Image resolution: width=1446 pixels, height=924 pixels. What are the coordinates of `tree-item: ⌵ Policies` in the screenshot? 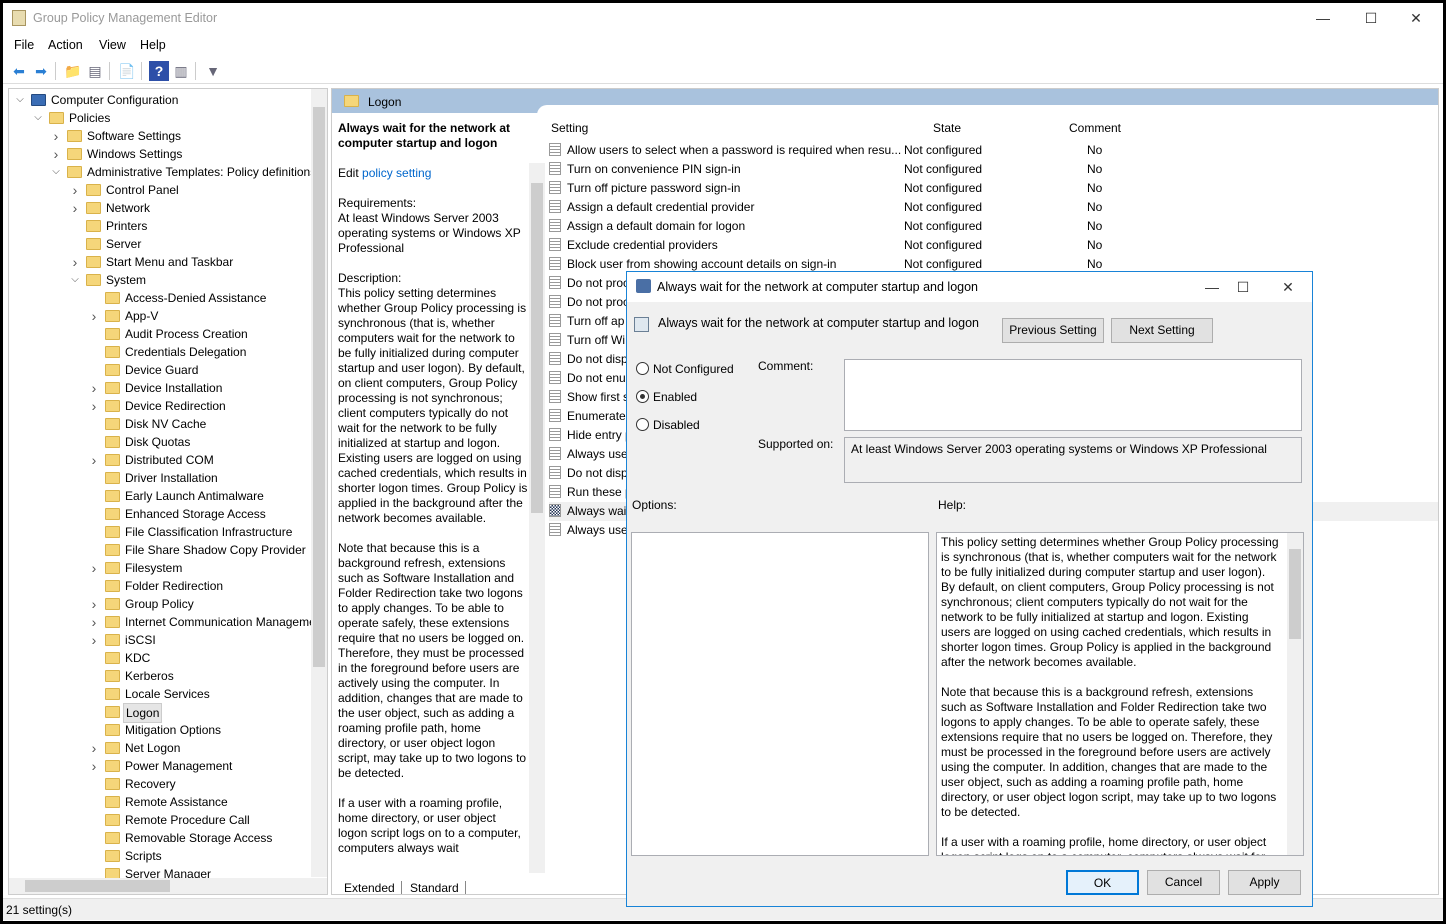 It's located at (159, 118).